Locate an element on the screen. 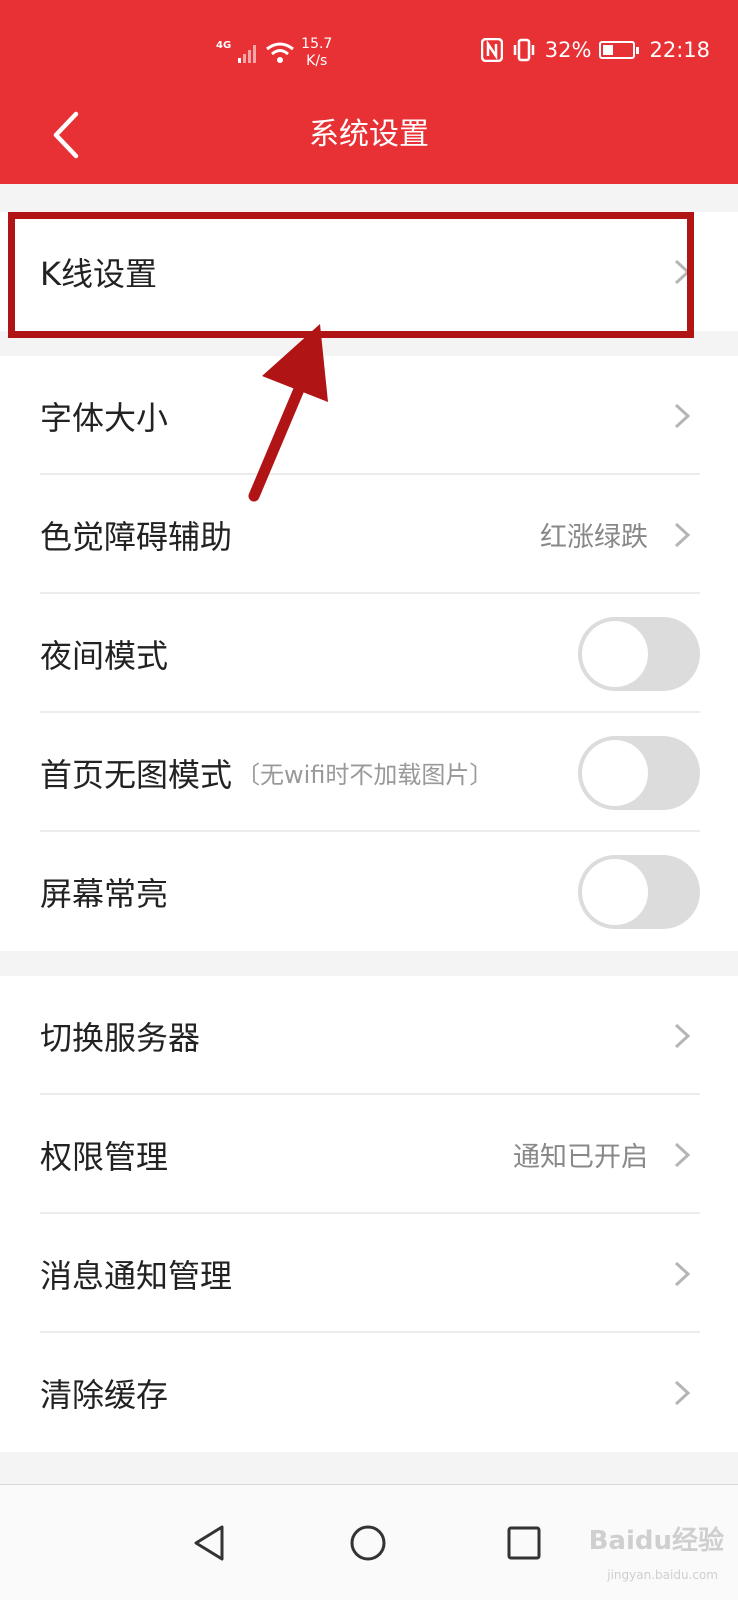 The width and height of the screenshot is (738, 1600). app-header: 4G 15.7 K/s 32% 22:18 系统设置 is located at coordinates (369, 92).